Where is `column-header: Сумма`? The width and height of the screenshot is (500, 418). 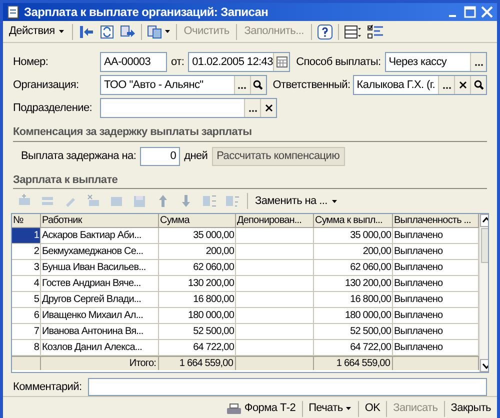
column-header: Сумма is located at coordinates (197, 221).